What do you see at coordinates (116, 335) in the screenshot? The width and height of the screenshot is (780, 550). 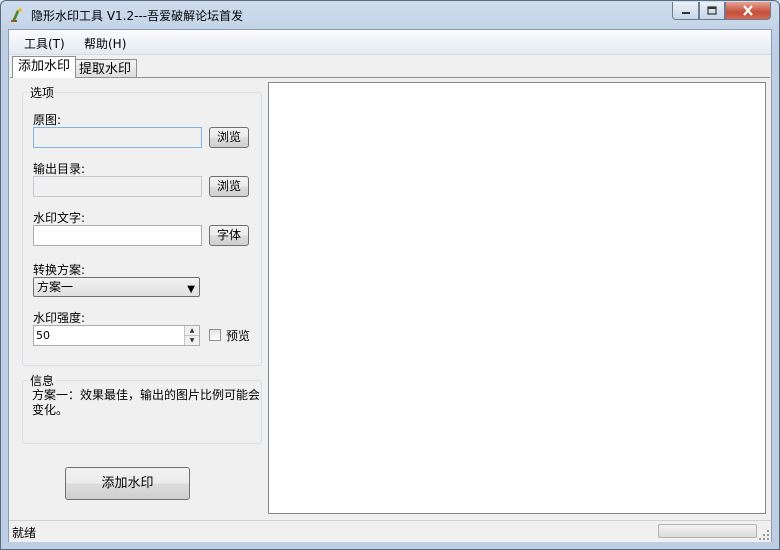 I see `strength-spinner: 50 ▲ ▼` at bounding box center [116, 335].